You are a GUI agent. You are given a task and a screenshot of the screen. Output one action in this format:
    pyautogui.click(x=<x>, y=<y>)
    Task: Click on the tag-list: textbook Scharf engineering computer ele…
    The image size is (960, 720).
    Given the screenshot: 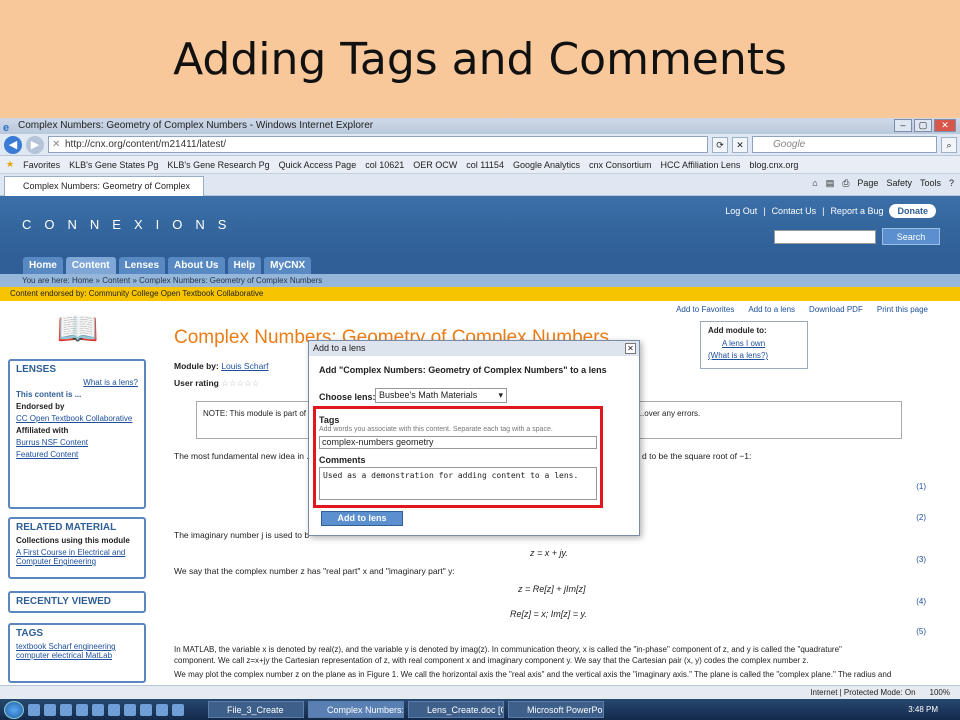 What is the action you would take?
    pyautogui.click(x=77, y=651)
    